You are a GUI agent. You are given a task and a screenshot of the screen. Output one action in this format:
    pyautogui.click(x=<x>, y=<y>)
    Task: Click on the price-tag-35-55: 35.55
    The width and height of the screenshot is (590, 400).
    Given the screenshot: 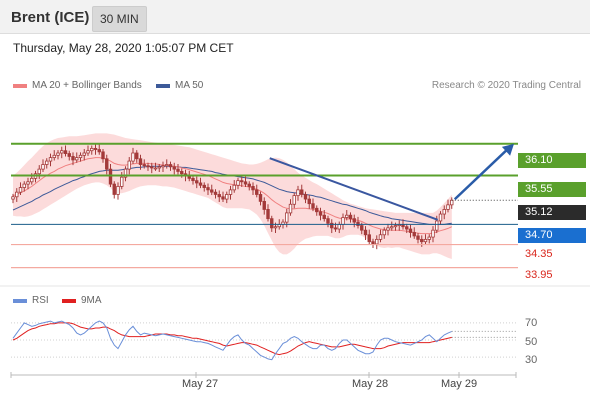 What is the action you would take?
    pyautogui.click(x=552, y=189)
    